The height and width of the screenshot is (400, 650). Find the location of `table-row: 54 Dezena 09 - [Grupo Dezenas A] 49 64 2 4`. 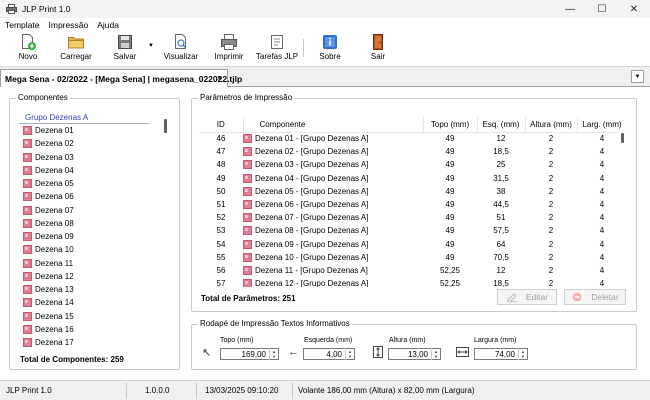

table-row: 54 Dezena 09 - [Grupo Dezenas A] 49 64 2 4 is located at coordinates (413, 244).